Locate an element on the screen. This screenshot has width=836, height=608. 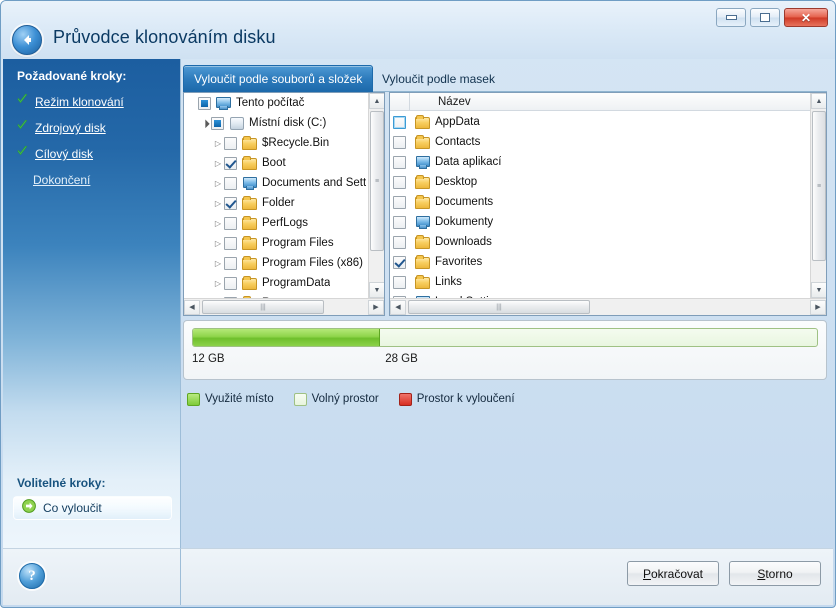
list-row: Links is located at coordinates (600, 282).